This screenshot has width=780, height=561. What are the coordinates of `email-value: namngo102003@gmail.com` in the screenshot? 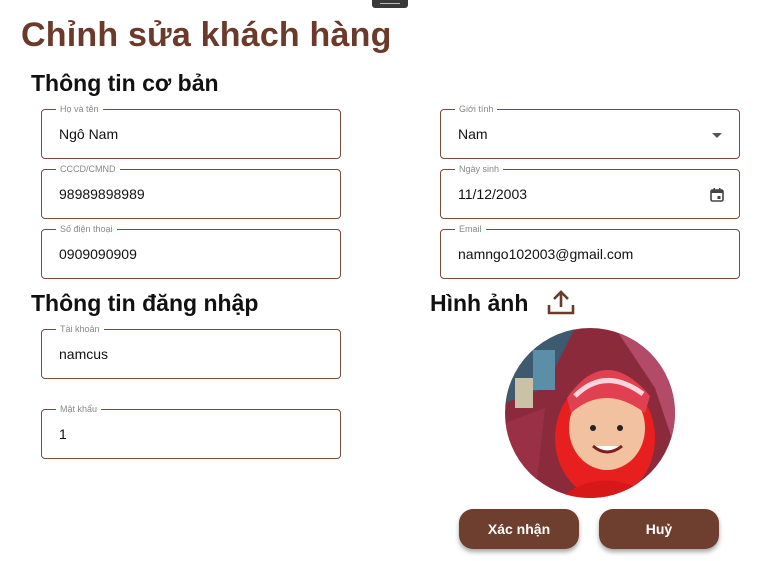 It's located at (546, 254).